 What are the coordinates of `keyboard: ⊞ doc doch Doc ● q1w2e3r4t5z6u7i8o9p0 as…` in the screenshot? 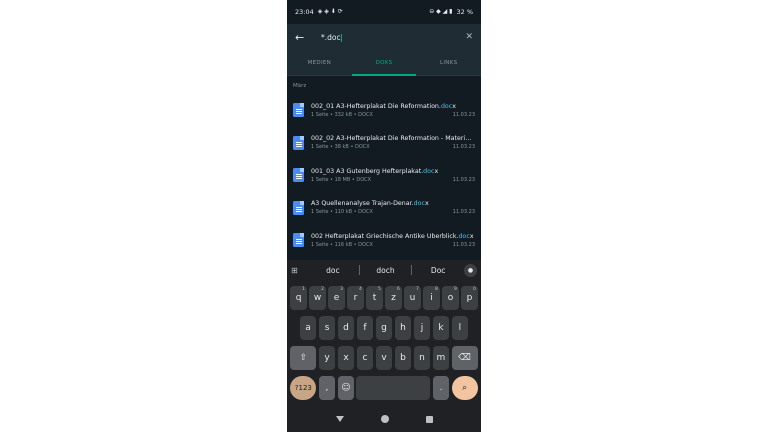 It's located at (384, 333).